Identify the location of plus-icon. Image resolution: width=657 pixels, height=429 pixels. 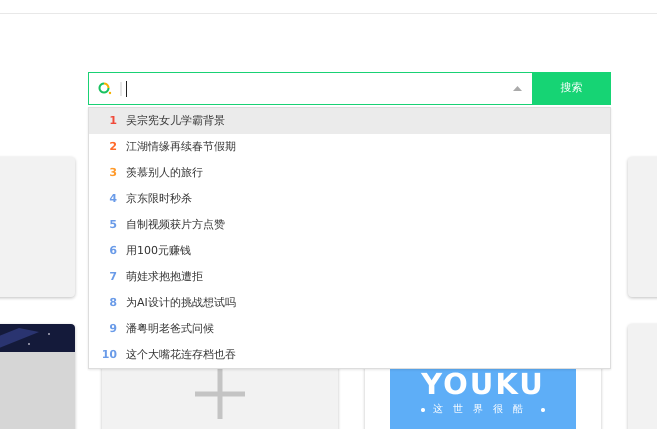
(220, 394).